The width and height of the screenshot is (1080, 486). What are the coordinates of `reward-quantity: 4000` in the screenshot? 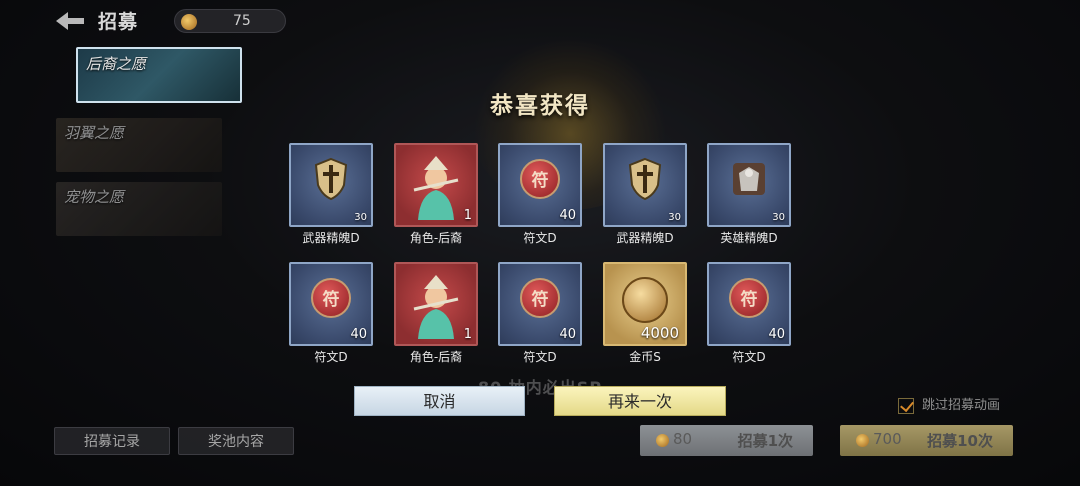 It's located at (659, 333).